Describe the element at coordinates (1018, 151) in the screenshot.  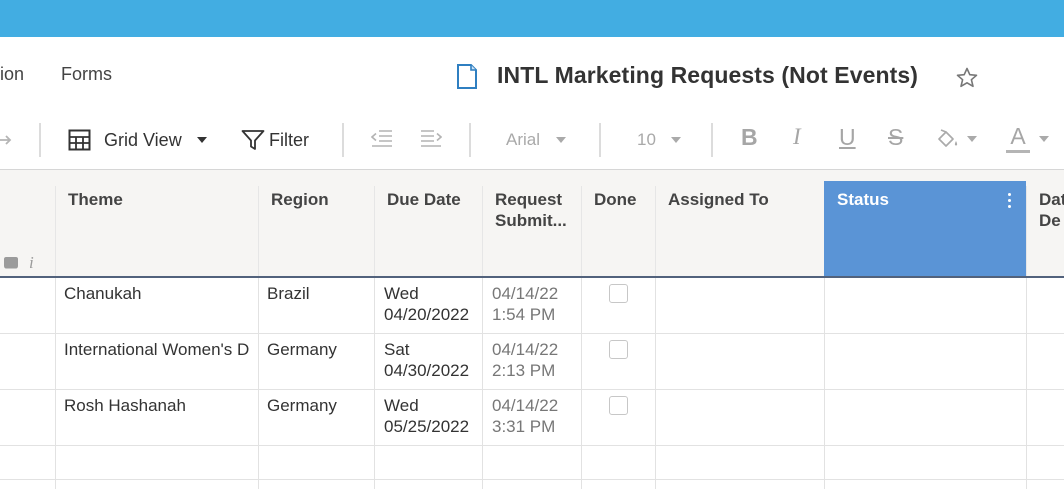
I see `text-color-swatch` at that location.